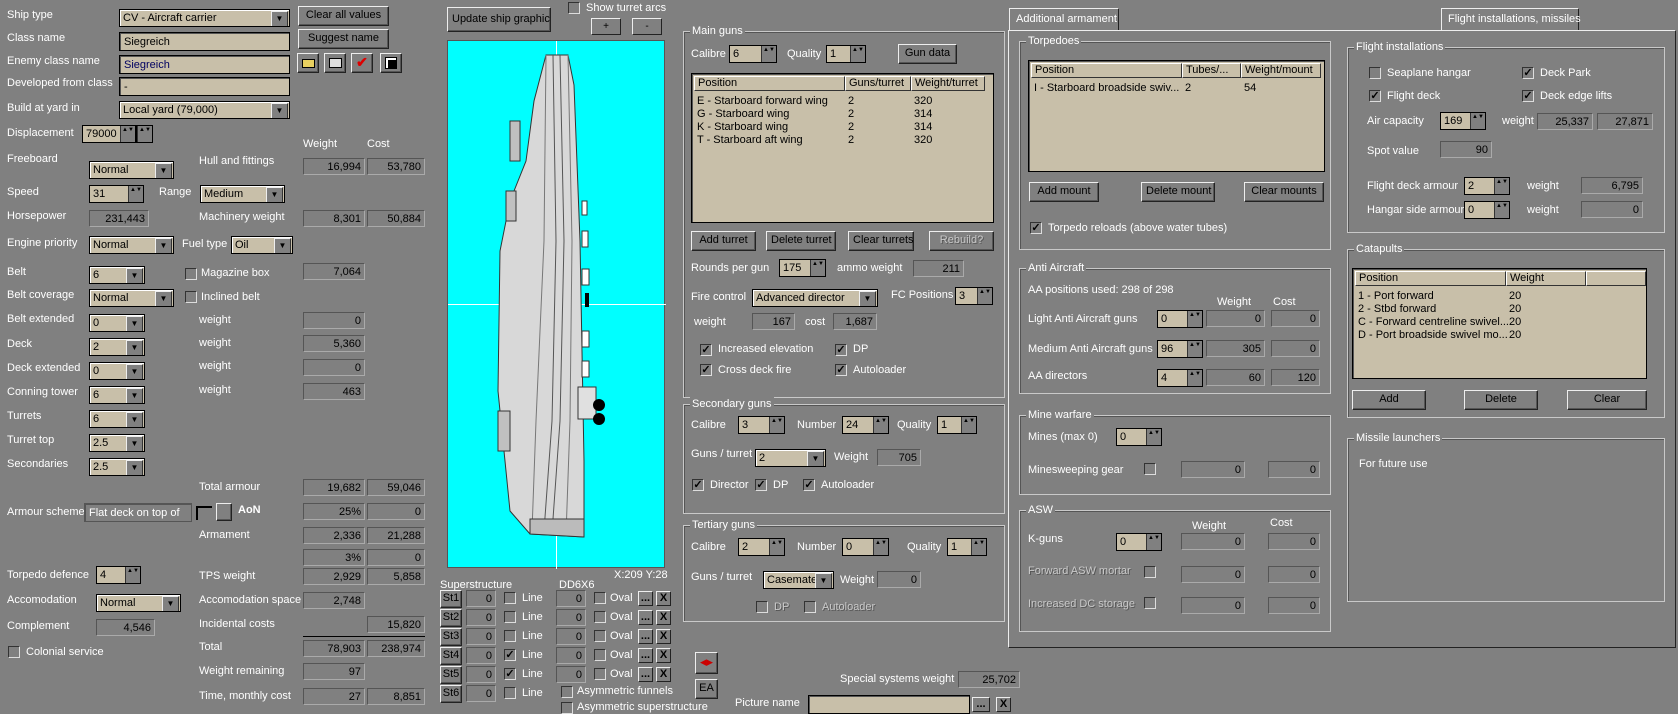 The image size is (1678, 714). I want to click on add-mount-button: Add mount, so click(1064, 192).